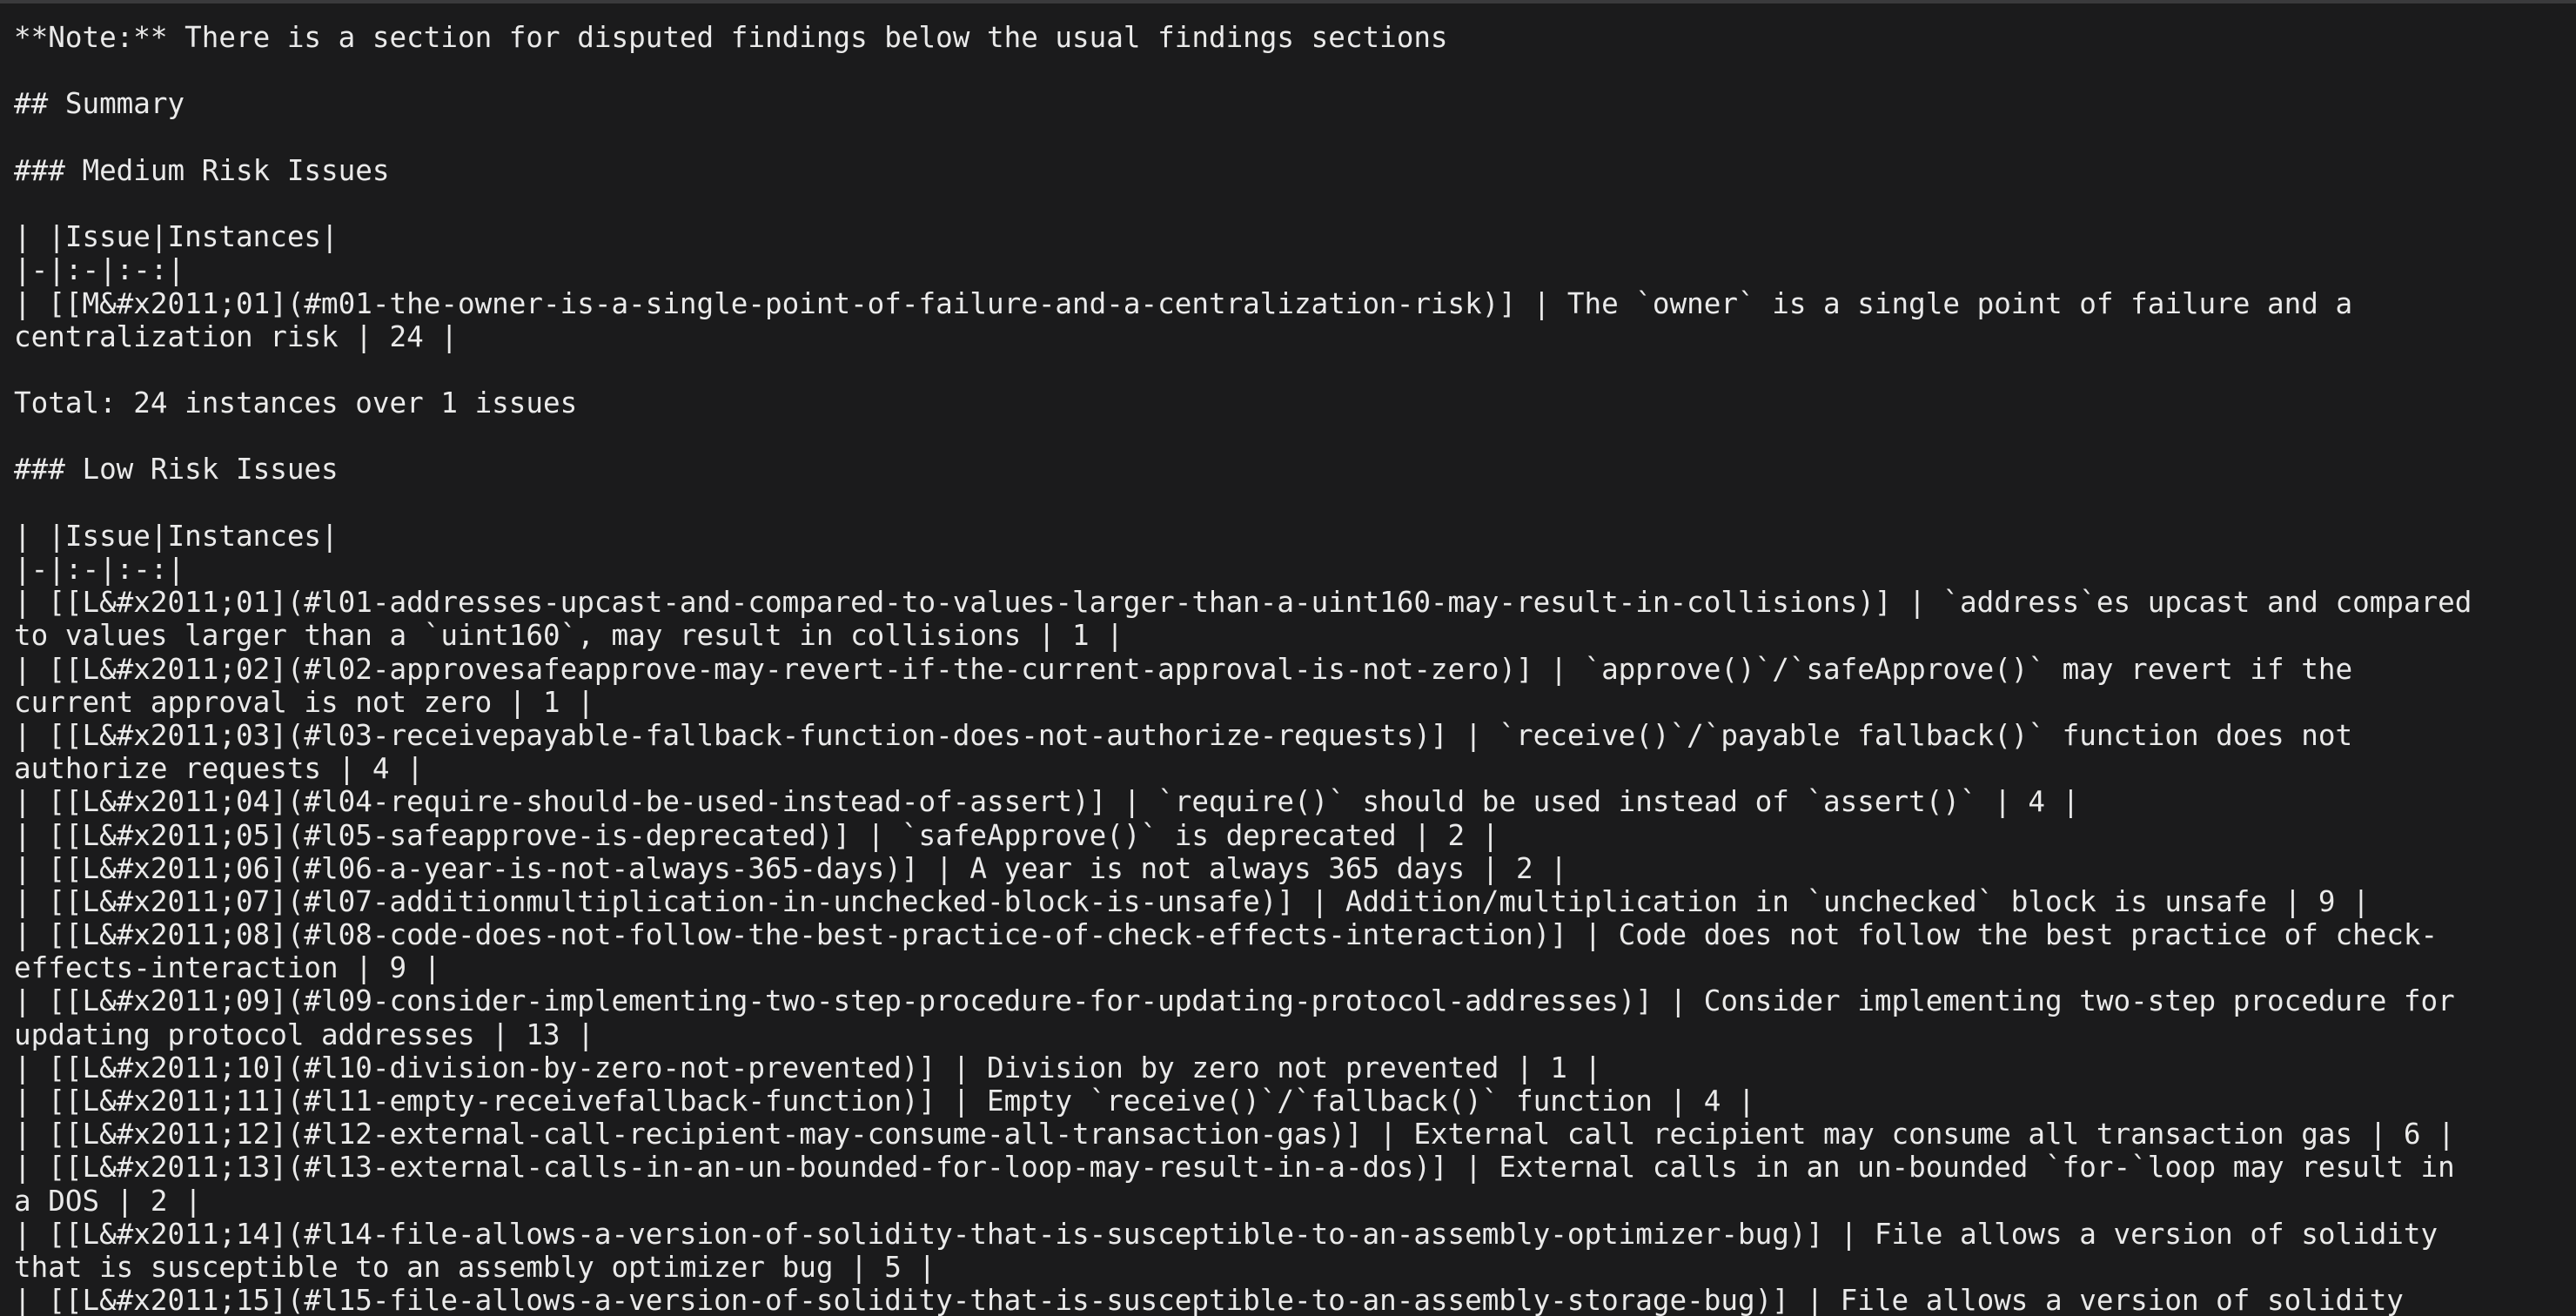  What do you see at coordinates (227, 968) in the screenshot?
I see `low-table-row-l08-wrap: effects-interaction | 9 |` at bounding box center [227, 968].